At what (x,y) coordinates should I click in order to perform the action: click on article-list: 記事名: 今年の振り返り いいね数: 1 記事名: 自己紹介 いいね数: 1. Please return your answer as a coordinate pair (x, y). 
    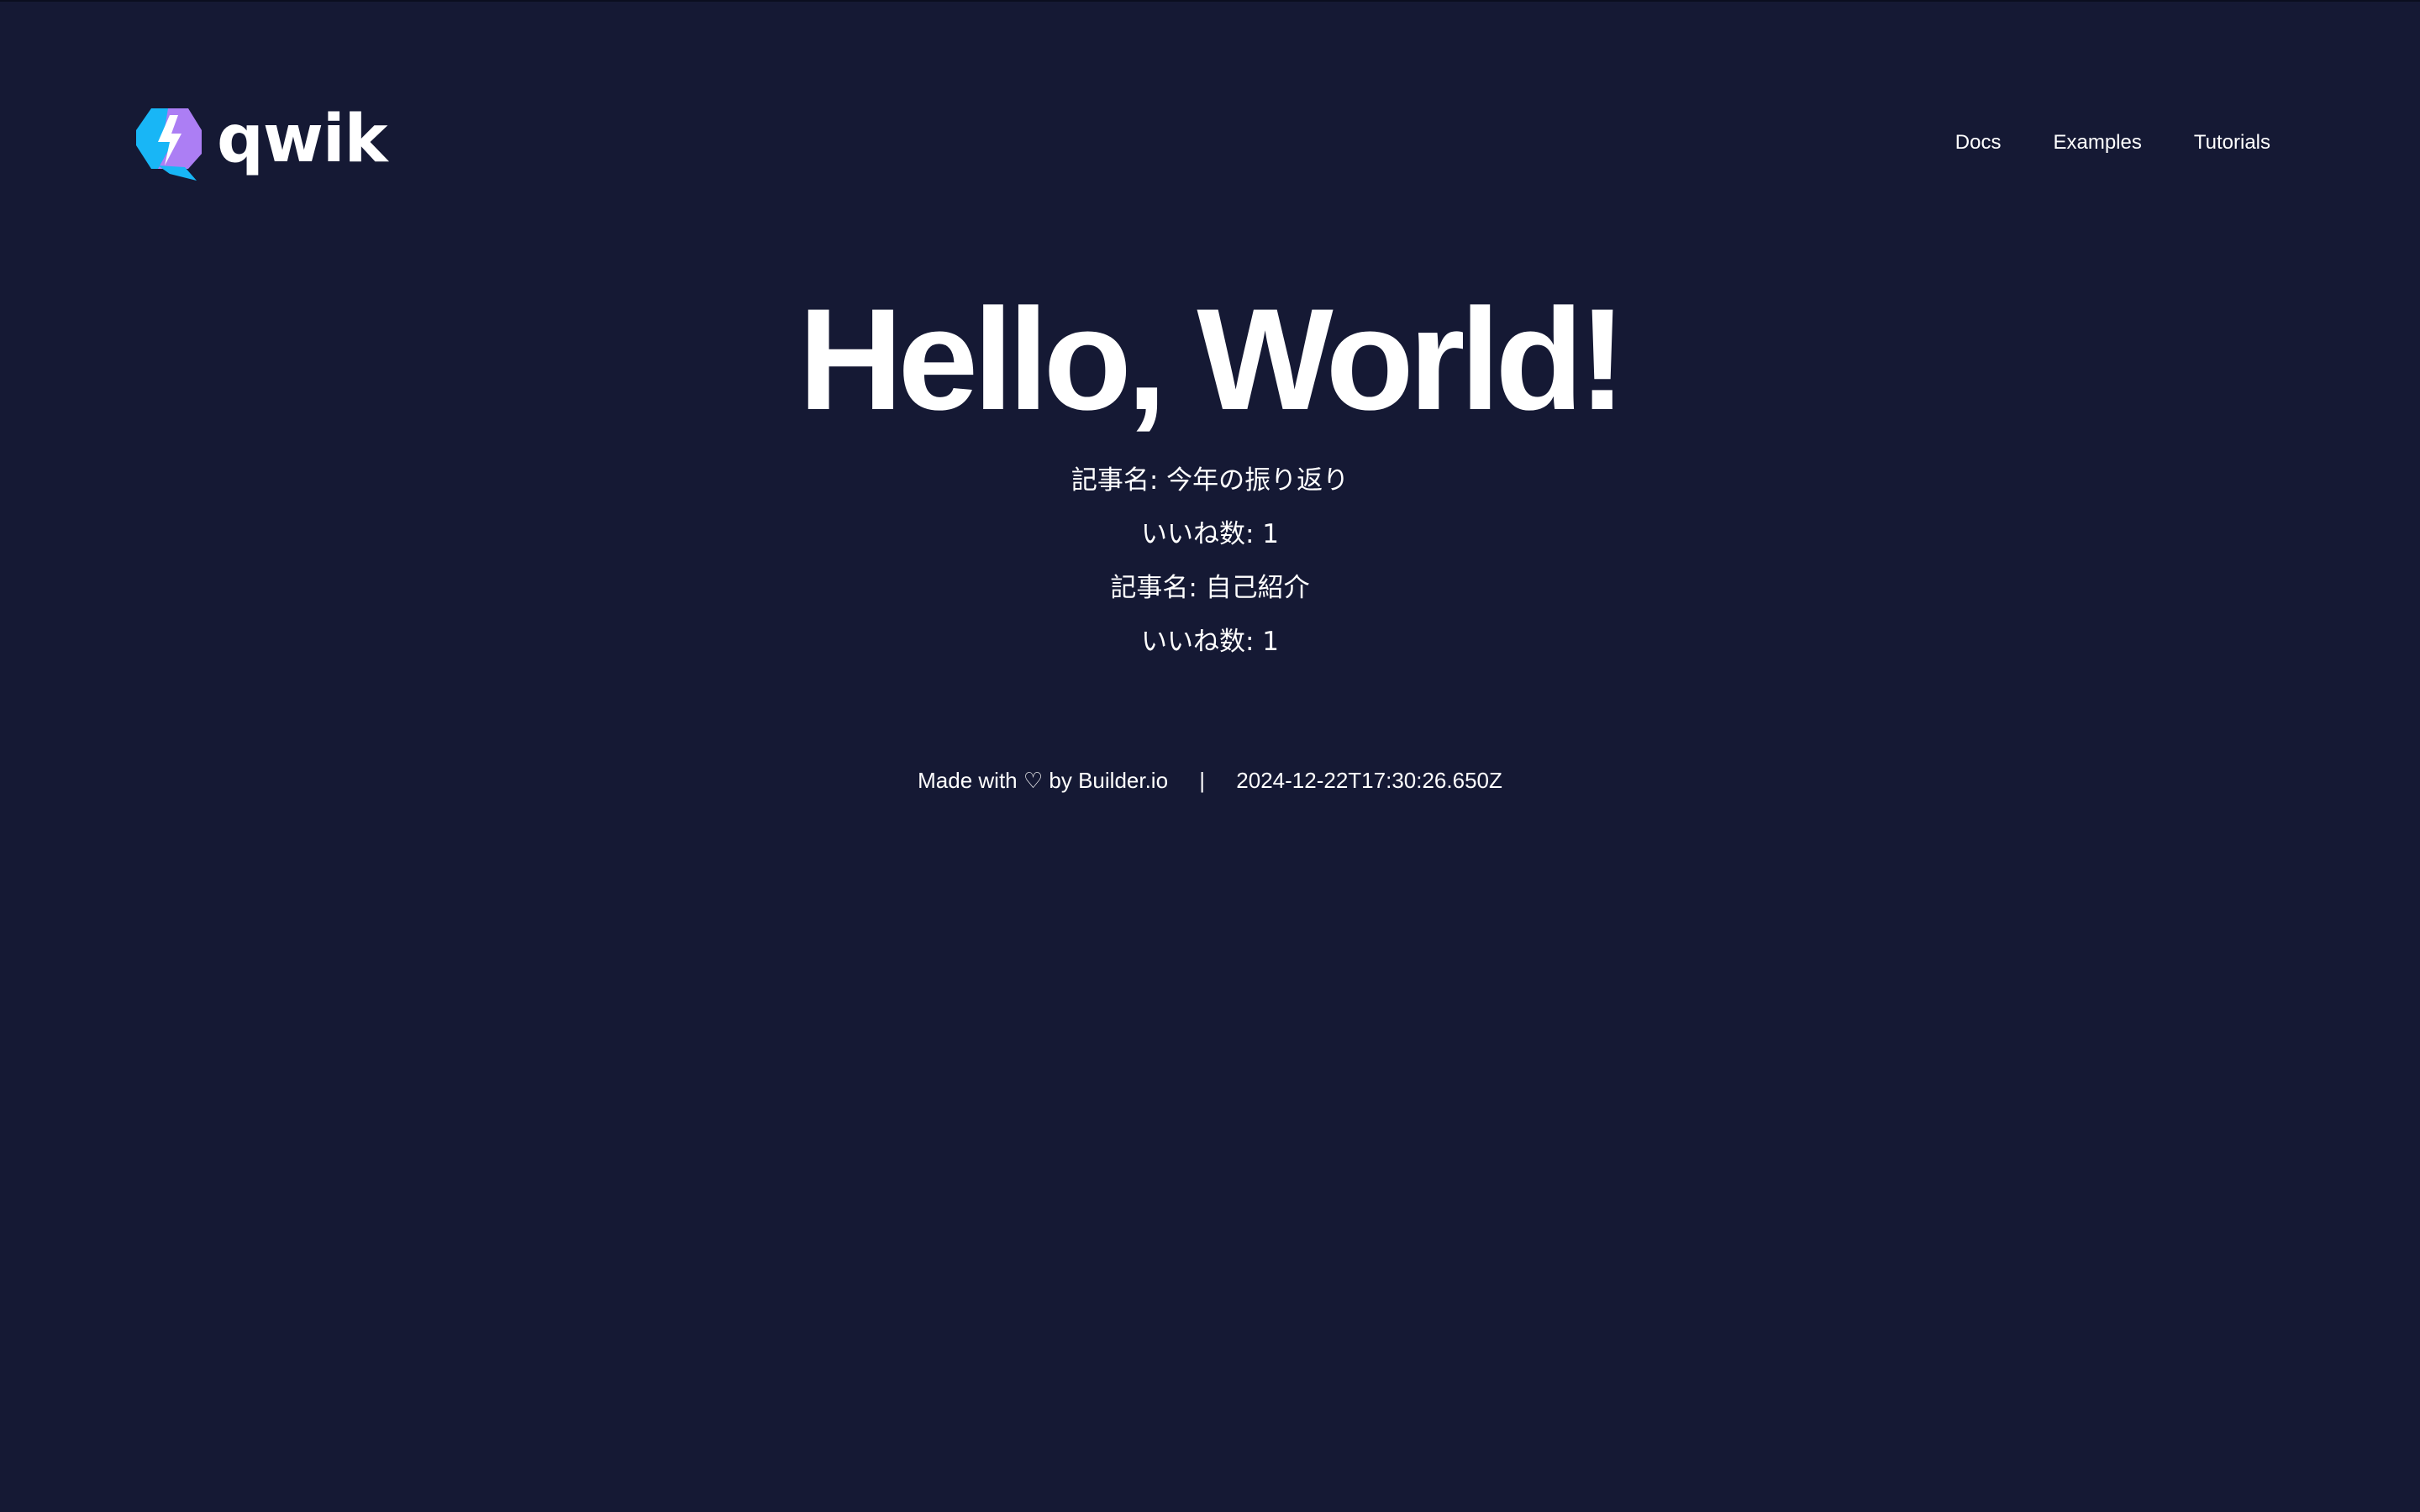
    Looking at the image, I should click on (1210, 561).